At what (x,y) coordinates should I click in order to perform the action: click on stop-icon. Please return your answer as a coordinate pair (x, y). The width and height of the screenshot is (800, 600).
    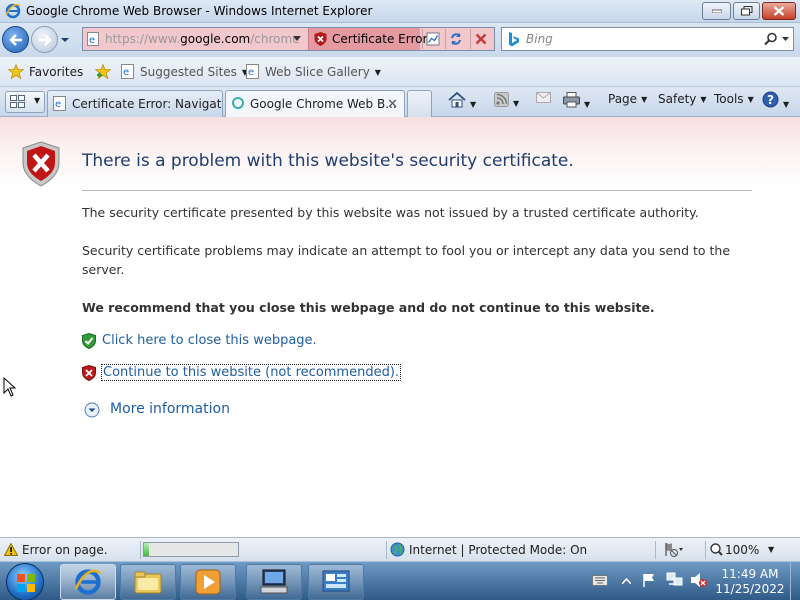
    Looking at the image, I should click on (480, 39).